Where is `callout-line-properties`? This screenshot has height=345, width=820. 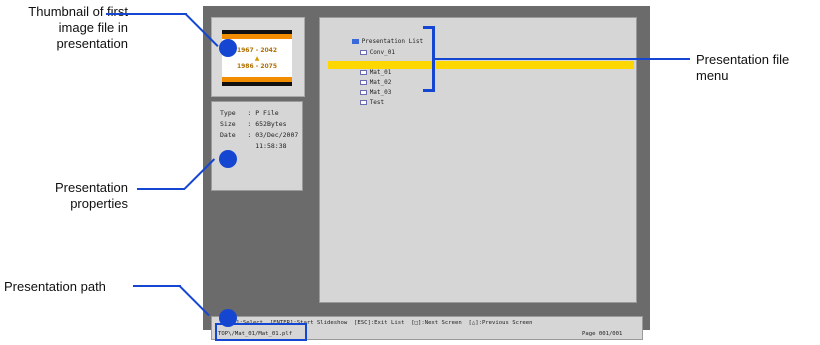 callout-line-properties is located at coordinates (161, 189).